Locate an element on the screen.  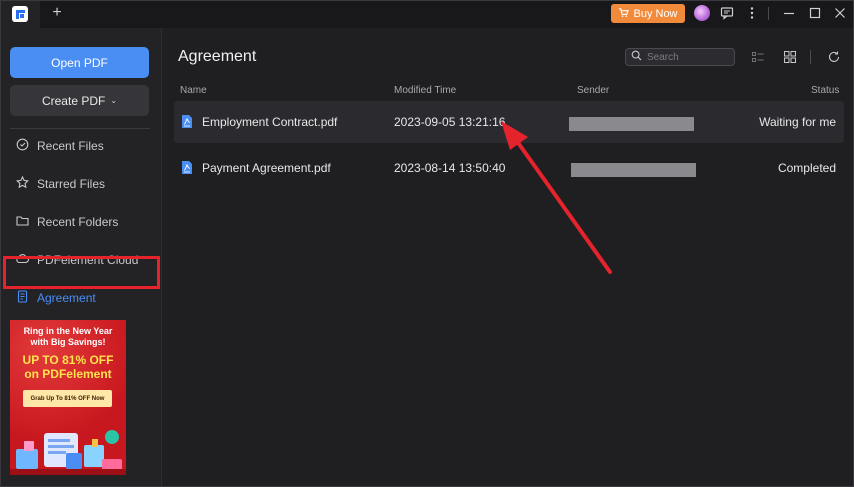
avatar is located at coordinates (702, 13).